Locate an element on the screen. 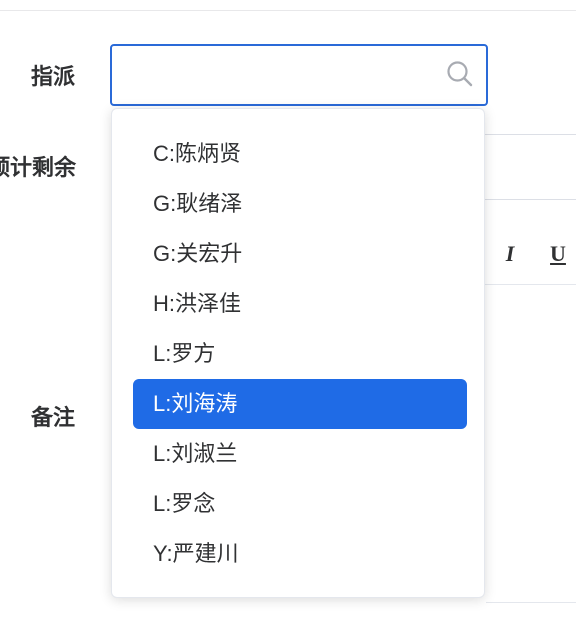 The image size is (576, 640). dropdown-option-selected: L:刘海涛 is located at coordinates (300, 404).